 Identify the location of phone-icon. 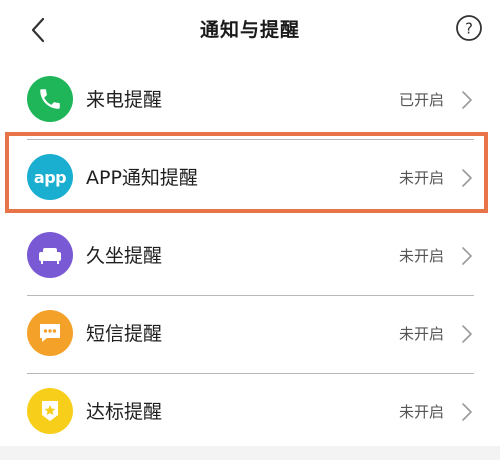
(50, 99).